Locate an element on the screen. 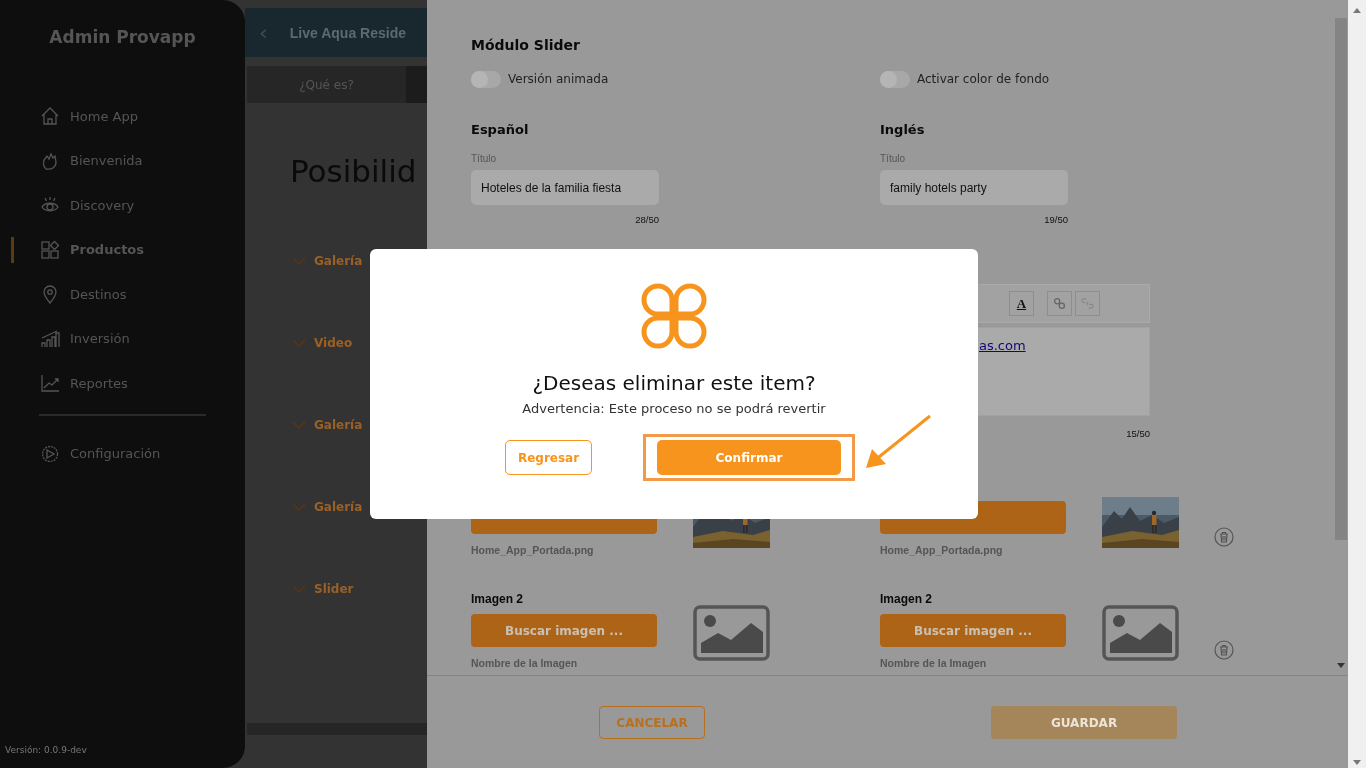  scroll-up-icon is located at coordinates (1357, 10).